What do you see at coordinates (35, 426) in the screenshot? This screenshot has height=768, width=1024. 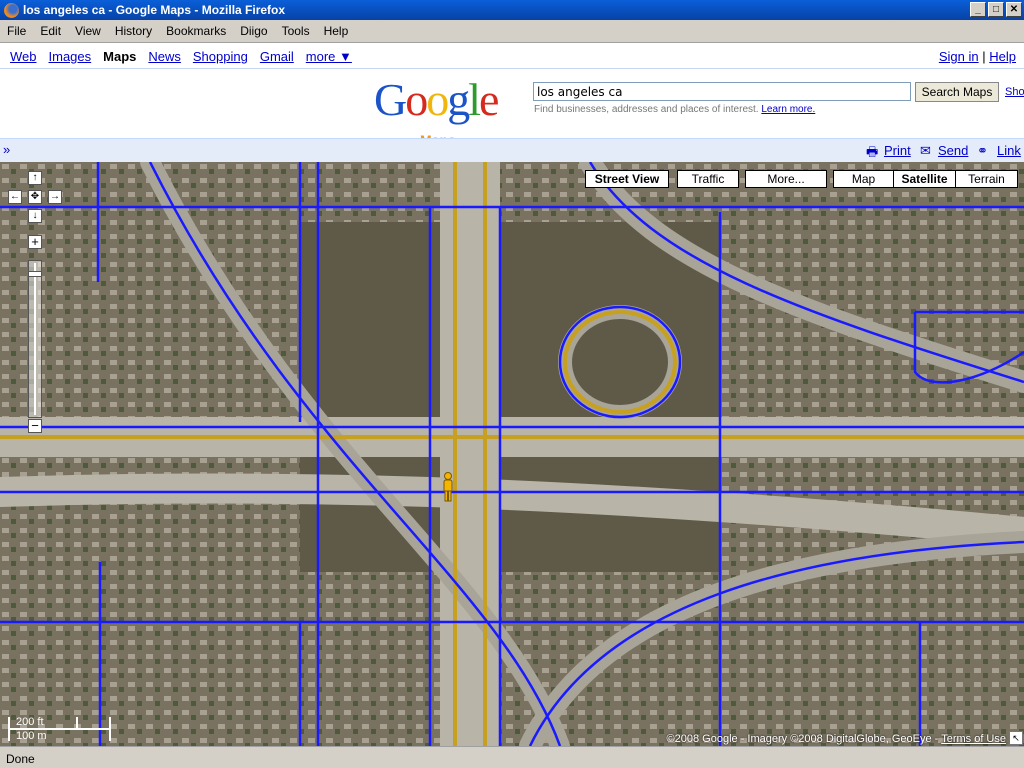 I see `zoom-out-icon: −` at bounding box center [35, 426].